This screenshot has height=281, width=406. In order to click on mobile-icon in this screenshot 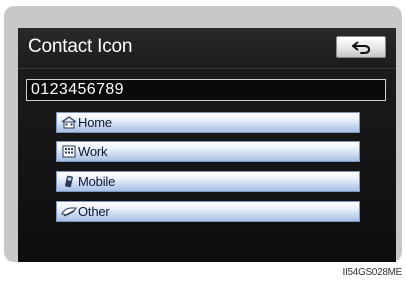, I will do `click(69, 181)`.